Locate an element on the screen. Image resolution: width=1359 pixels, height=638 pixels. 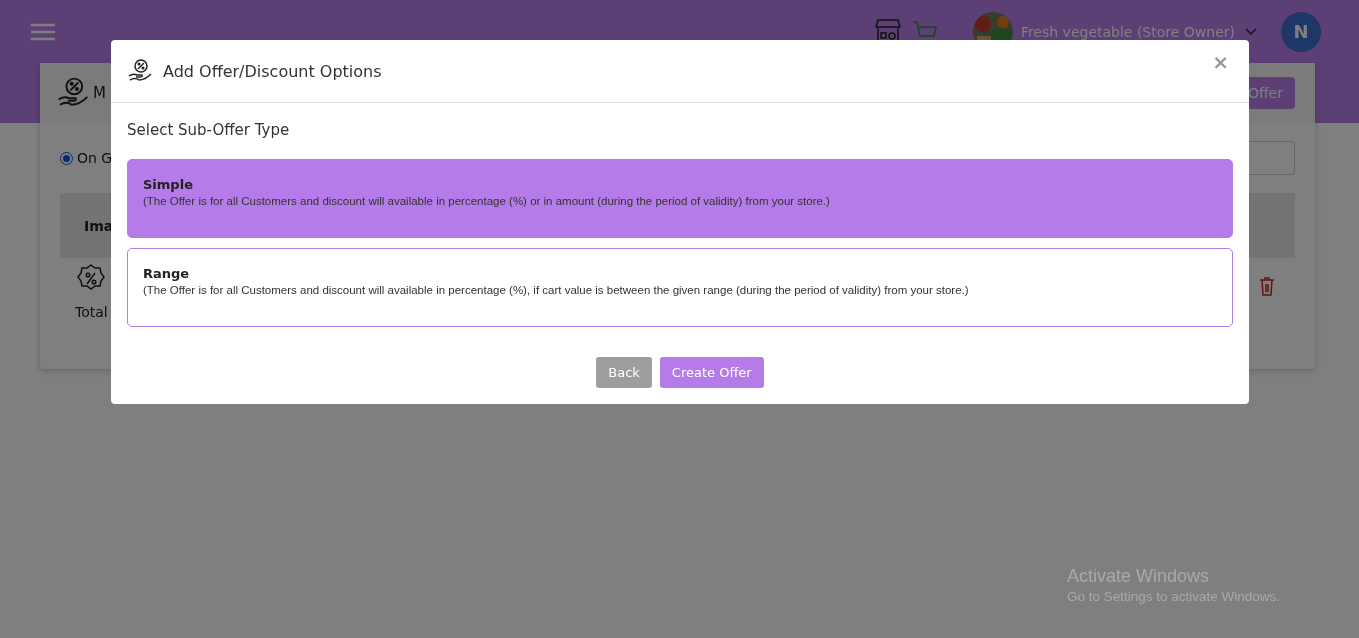
option-title: Range is located at coordinates (167, 273).